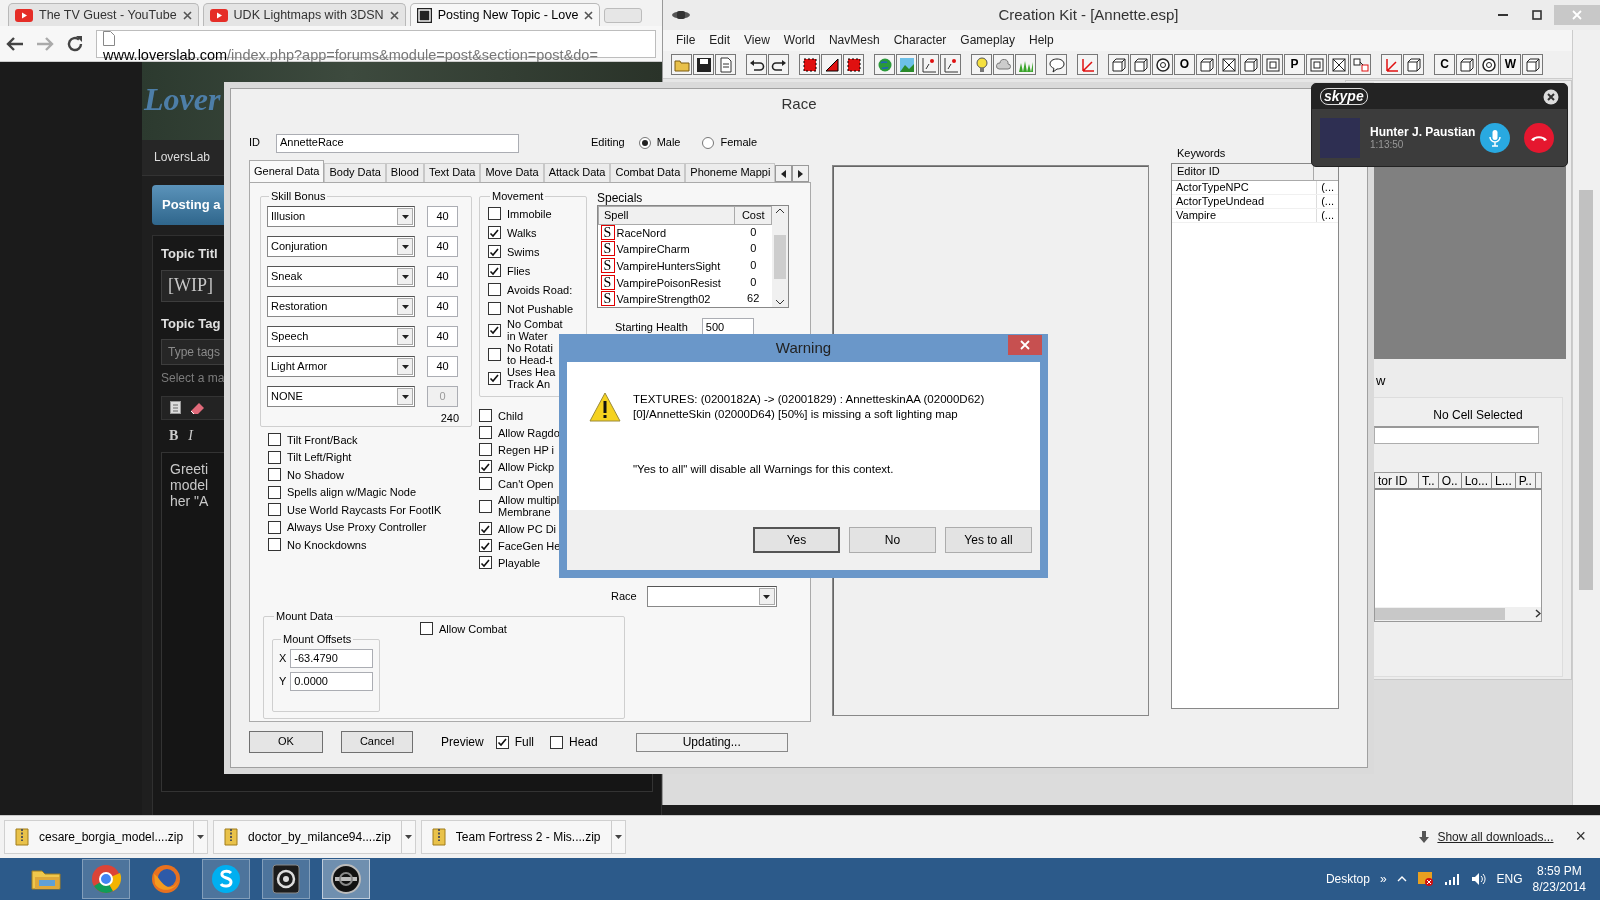 This screenshot has width=1600, height=900. Describe the element at coordinates (341, 306) in the screenshot. I see `skill-dropdown: Restoration` at that location.